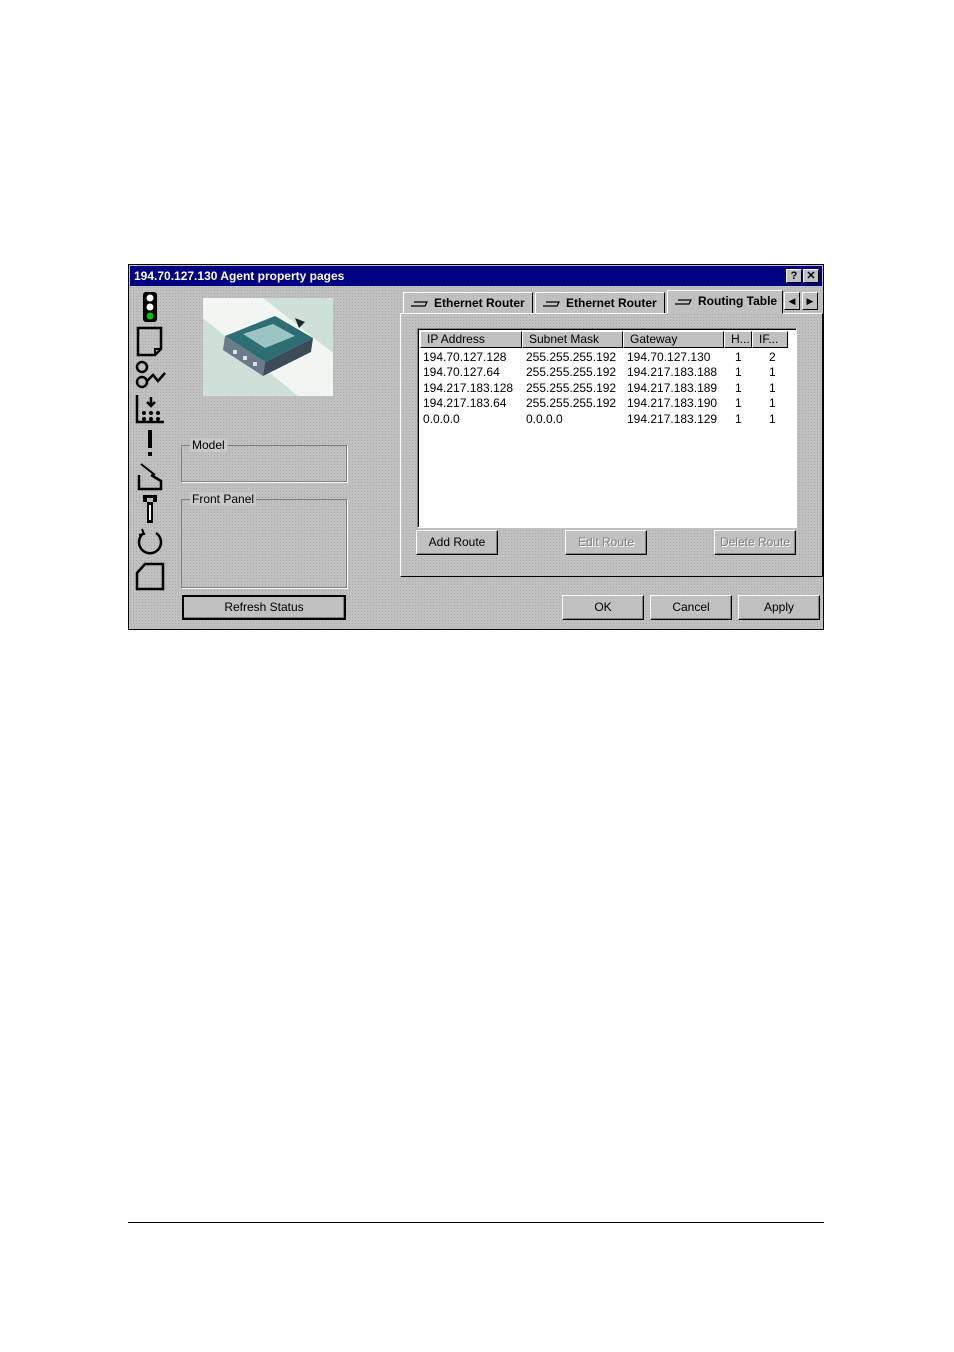  What do you see at coordinates (264, 460) in the screenshot?
I see `model-group: Model` at bounding box center [264, 460].